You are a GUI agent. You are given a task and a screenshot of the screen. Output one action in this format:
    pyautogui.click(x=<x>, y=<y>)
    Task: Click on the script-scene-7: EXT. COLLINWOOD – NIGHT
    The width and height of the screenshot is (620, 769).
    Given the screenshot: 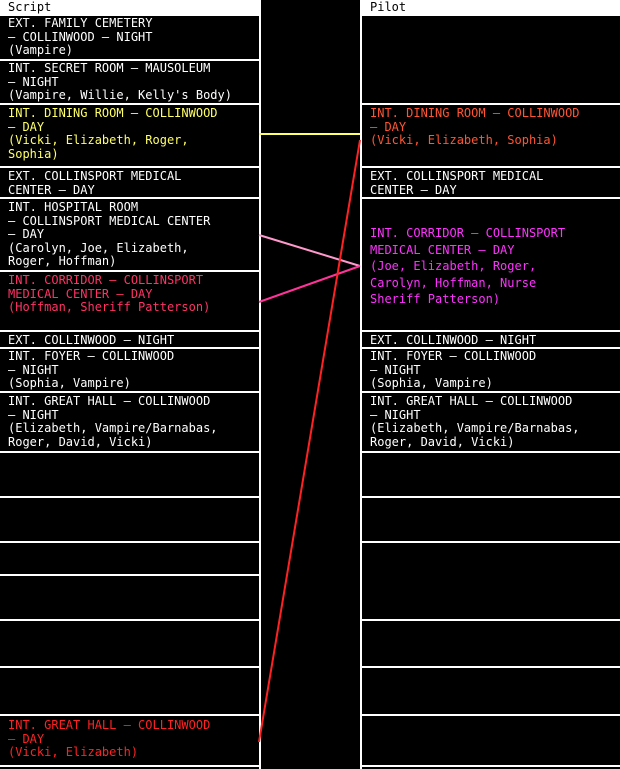 What is the action you would take?
    pyautogui.click(x=91, y=340)
    